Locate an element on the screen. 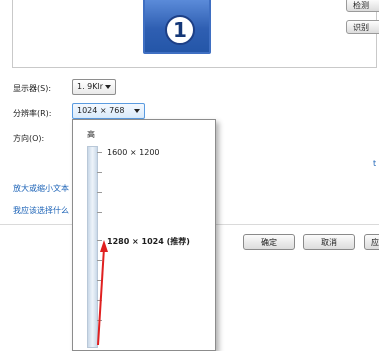 The height and width of the screenshot is (351, 379). display-select-value: 1. 9Klr is located at coordinates (90, 86).